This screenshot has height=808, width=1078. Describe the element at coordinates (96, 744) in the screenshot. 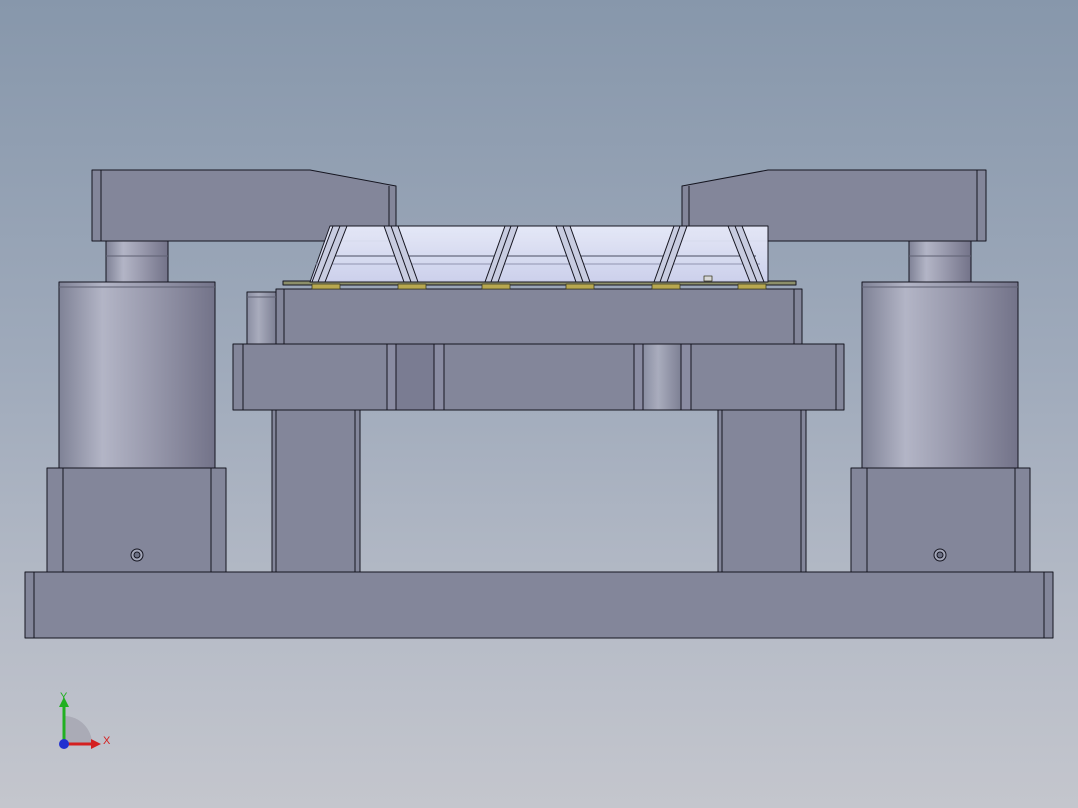

I see `x-axis-arrowhead` at that location.